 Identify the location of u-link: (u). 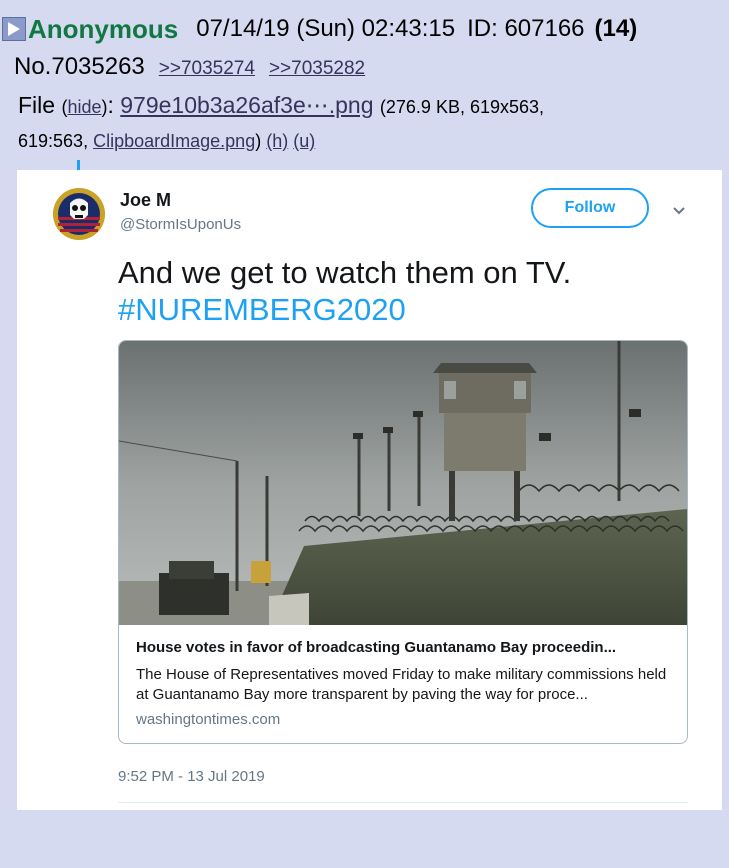
(304, 141).